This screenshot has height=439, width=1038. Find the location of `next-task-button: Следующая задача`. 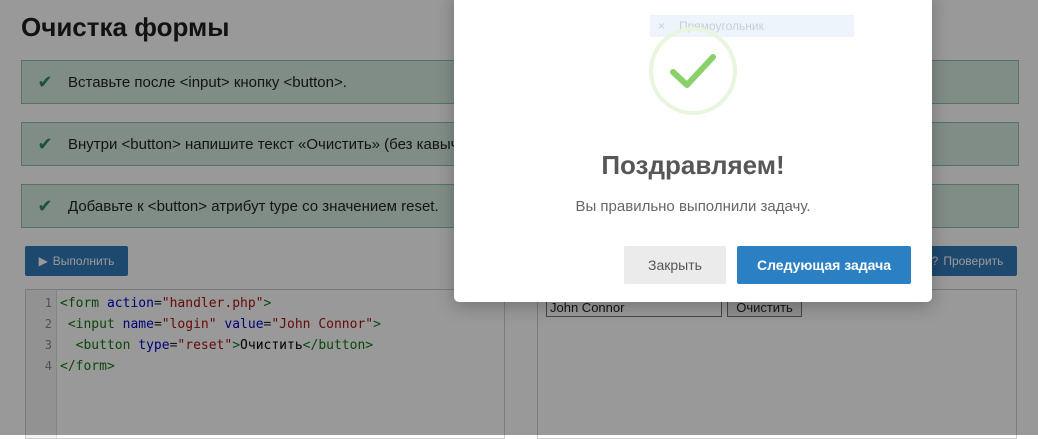

next-task-button: Следующая задача is located at coordinates (824, 265).